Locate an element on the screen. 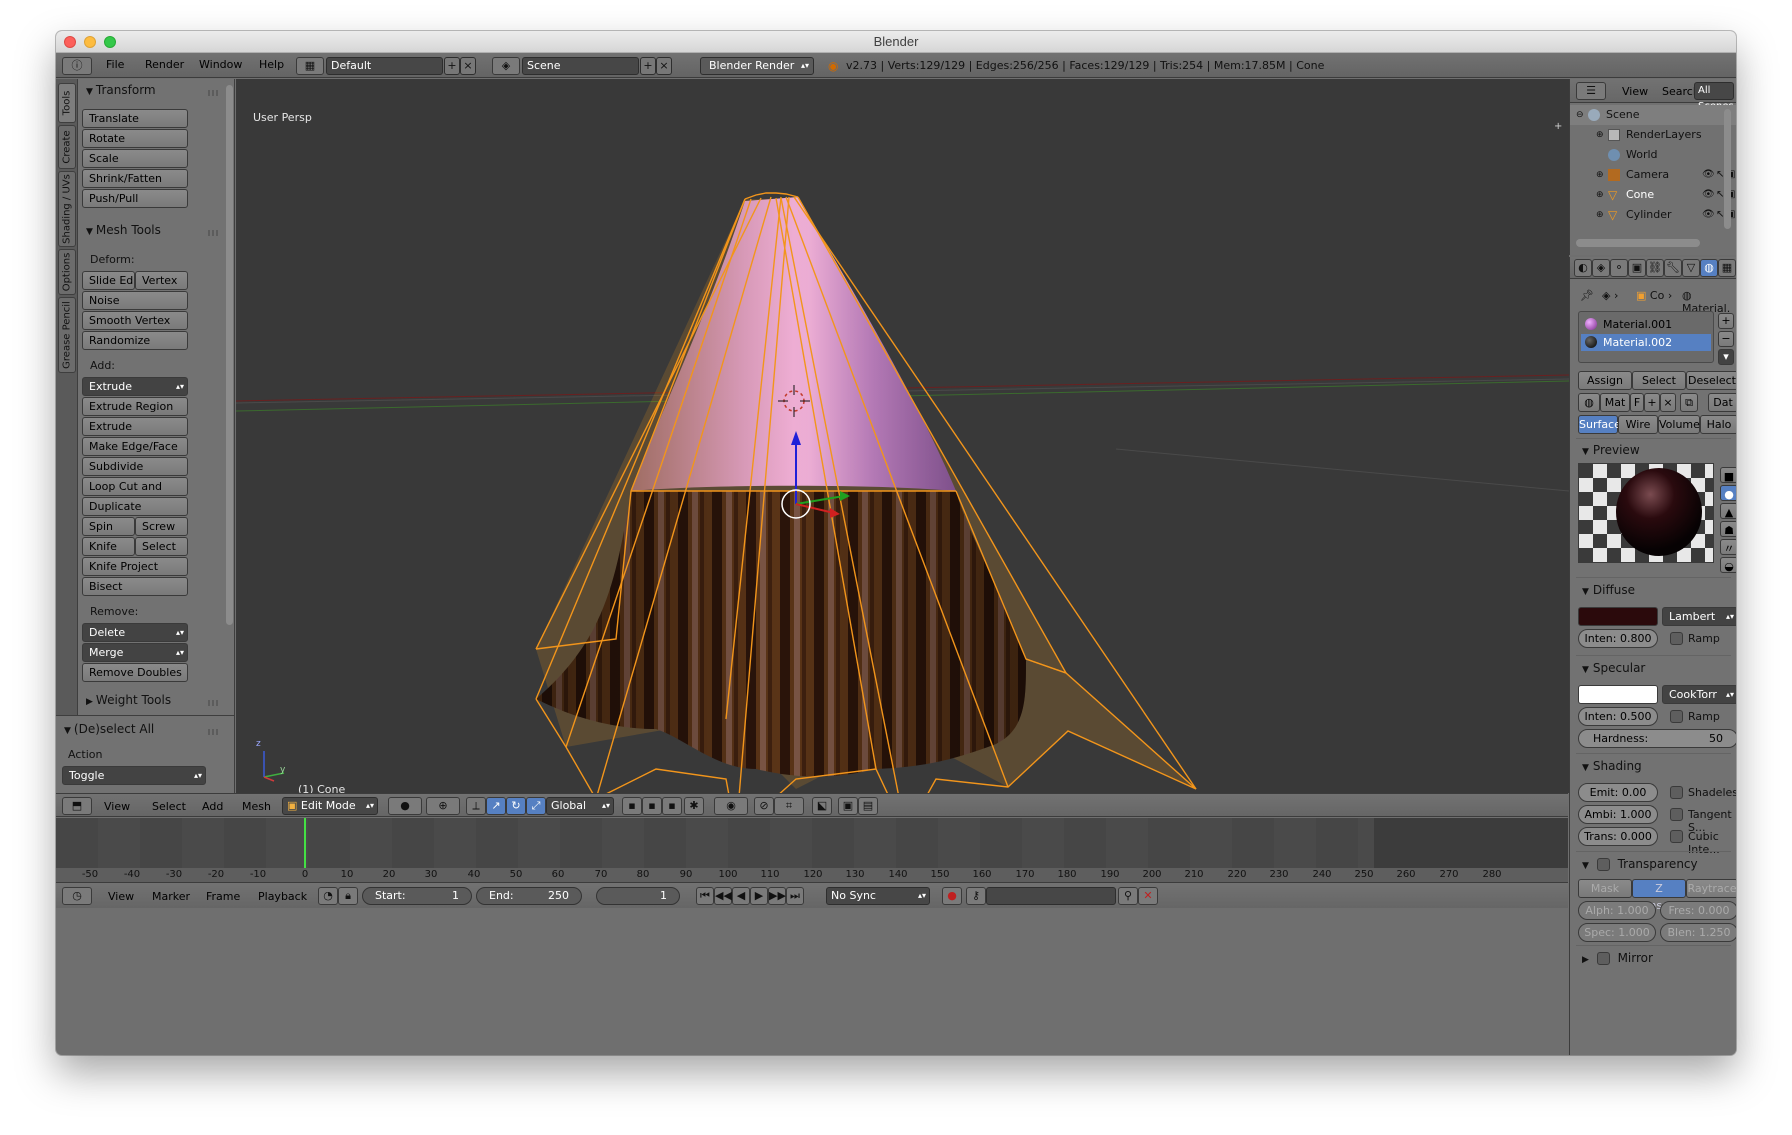 Image resolution: width=1792 pixels, height=1135 pixels. editor-type-info-icon: ⓘ is located at coordinates (77, 66).